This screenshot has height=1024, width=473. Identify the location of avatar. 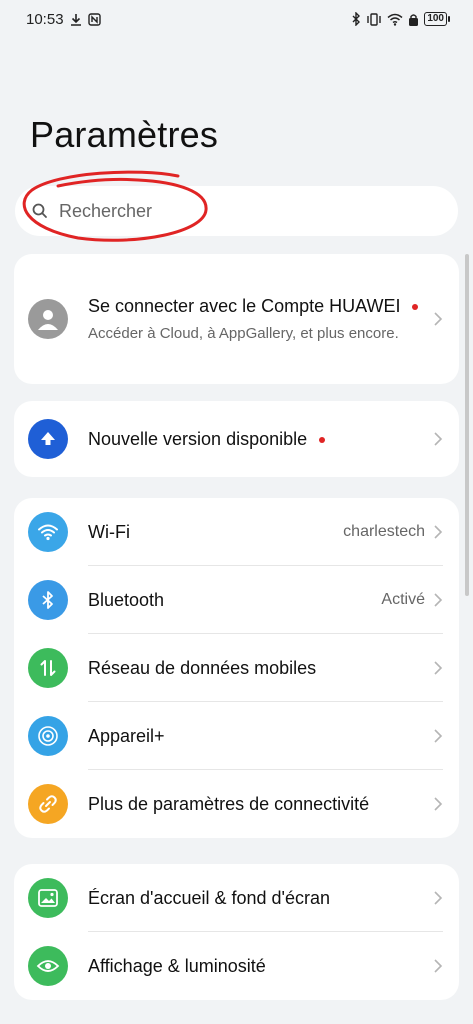
(48, 319).